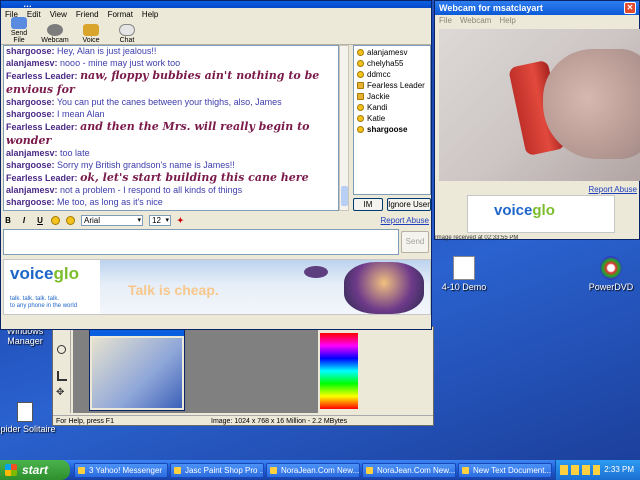  Describe the element at coordinates (61, 349) in the screenshot. I see `zoom-tool-icon` at that location.